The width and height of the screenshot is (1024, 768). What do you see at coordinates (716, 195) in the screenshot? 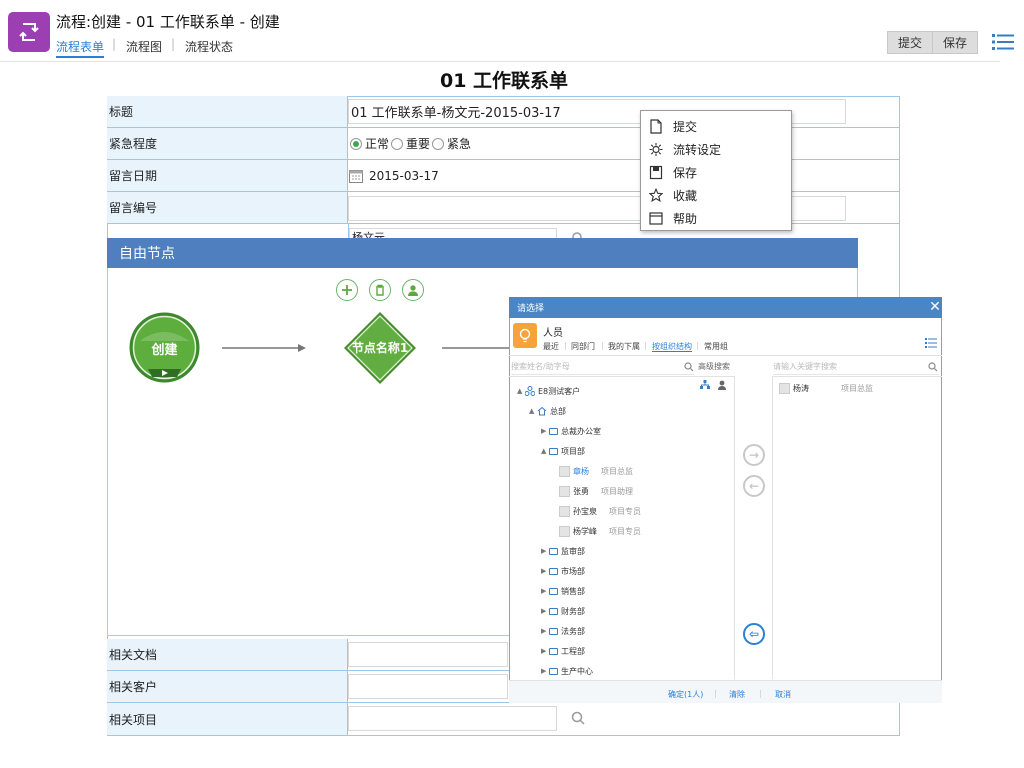
I see `menu-item-favorite: 收藏` at bounding box center [716, 195].